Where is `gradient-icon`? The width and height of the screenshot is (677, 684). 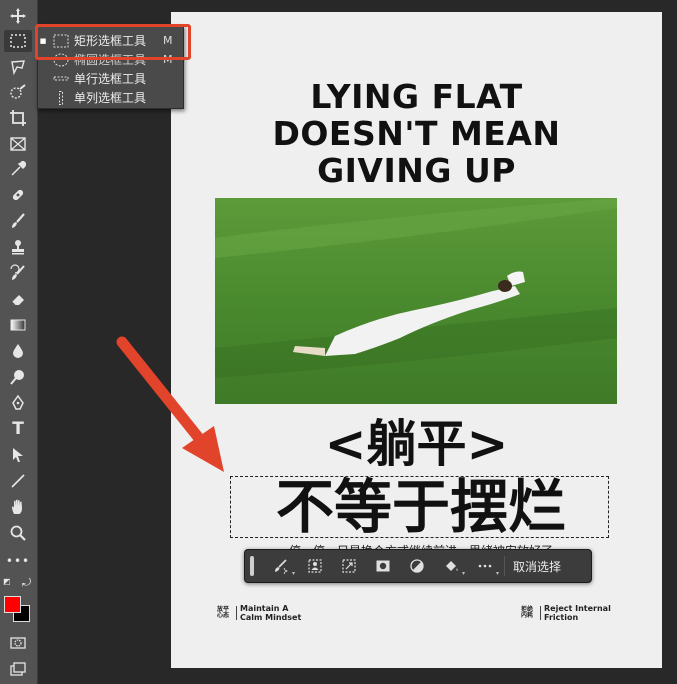
gradient-icon is located at coordinates (18, 325).